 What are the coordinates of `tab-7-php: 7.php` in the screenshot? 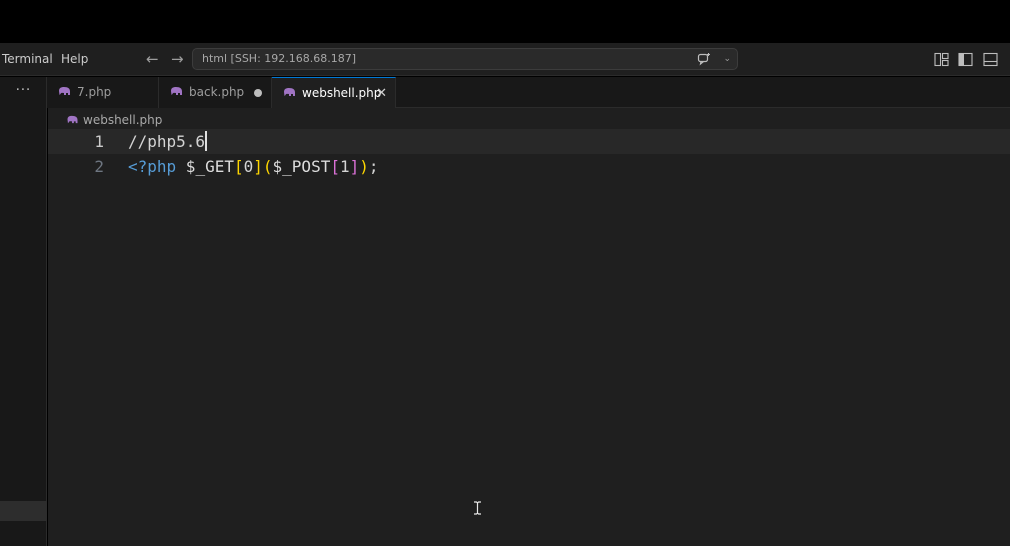 It's located at (103, 92).